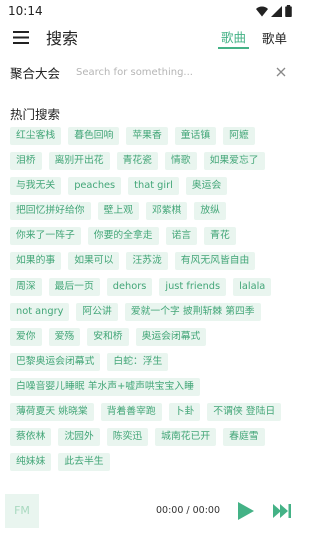 Image resolution: width=320 pixels, height=533 pixels. What do you see at coordinates (239, 136) in the screenshot?
I see `hot-search-tag: 阿嬷` at bounding box center [239, 136].